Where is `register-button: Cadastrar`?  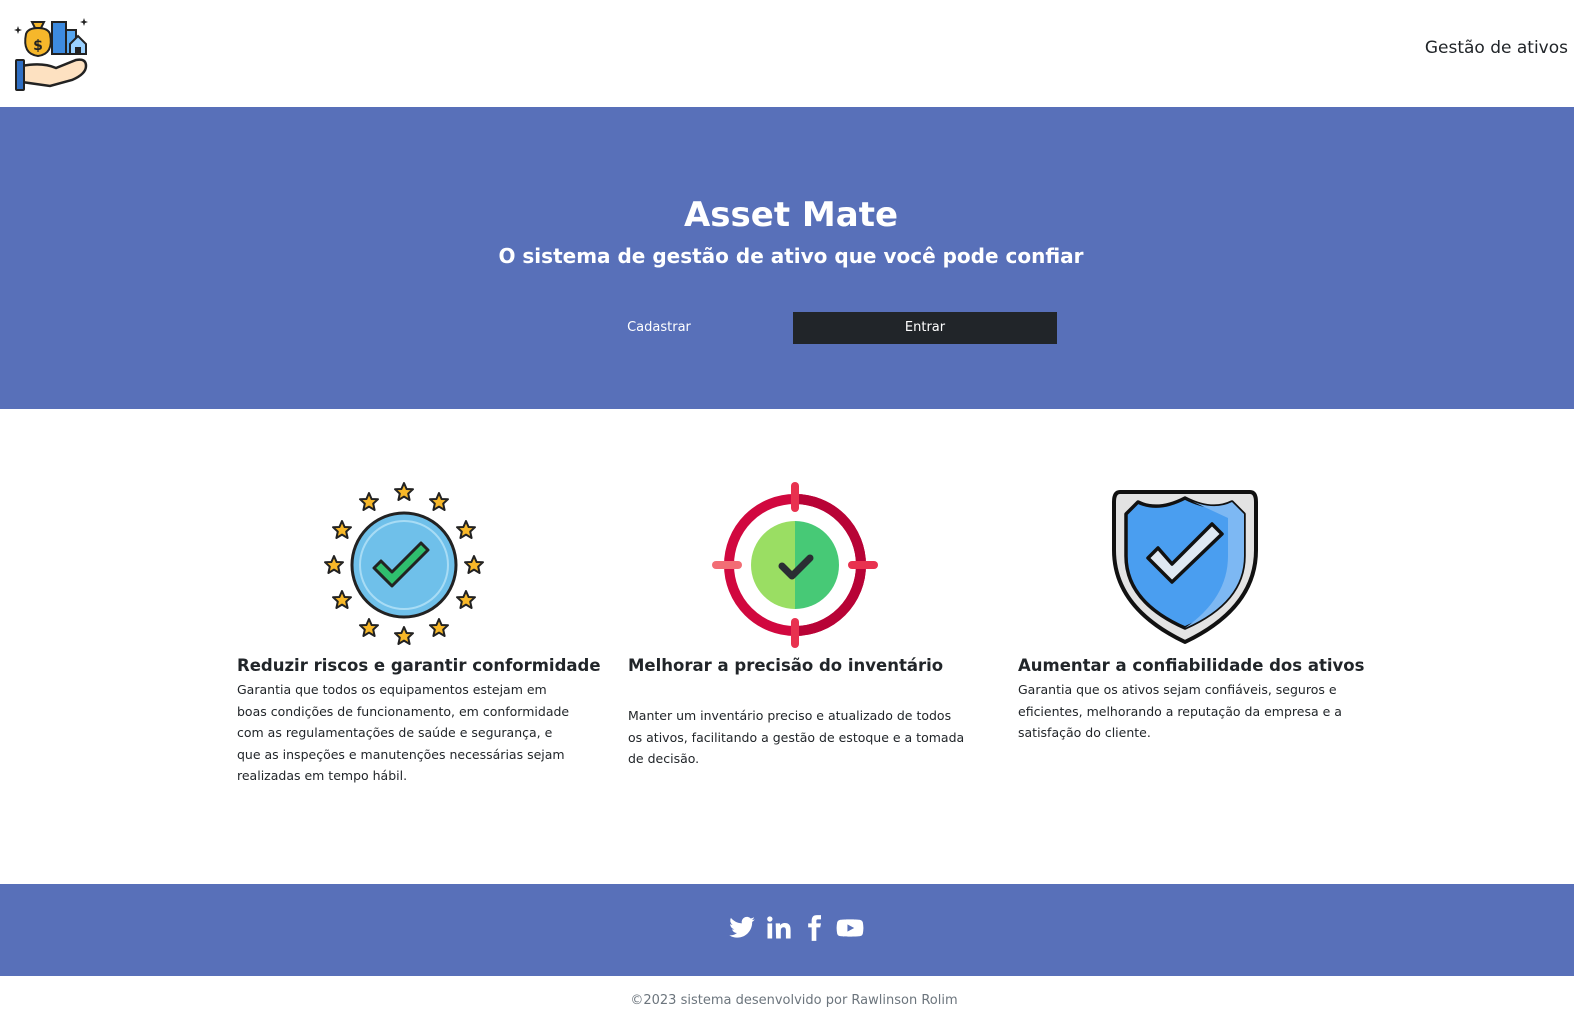
register-button: Cadastrar is located at coordinates (659, 328).